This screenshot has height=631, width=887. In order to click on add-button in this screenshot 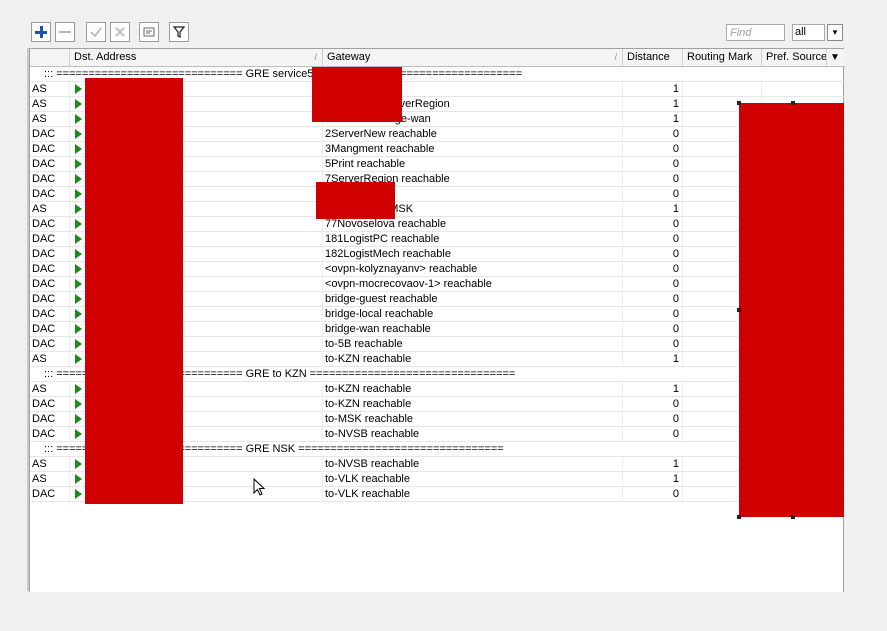, I will do `click(41, 32)`.